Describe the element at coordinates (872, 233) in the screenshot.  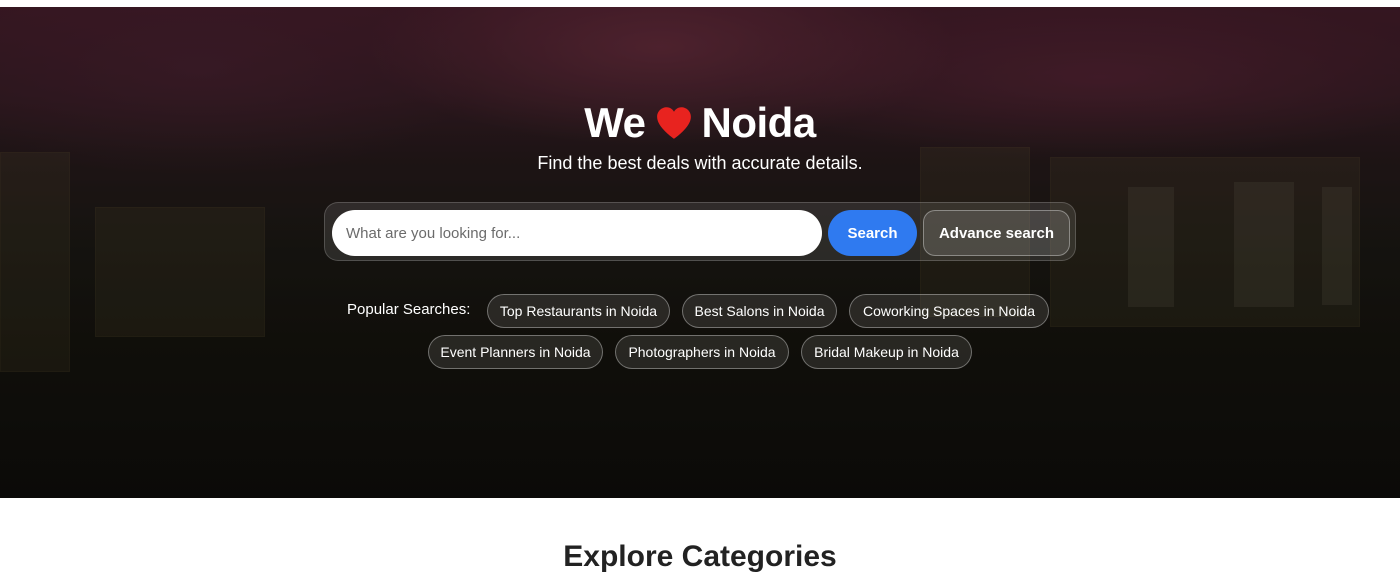
I see `search-button: Search` at that location.